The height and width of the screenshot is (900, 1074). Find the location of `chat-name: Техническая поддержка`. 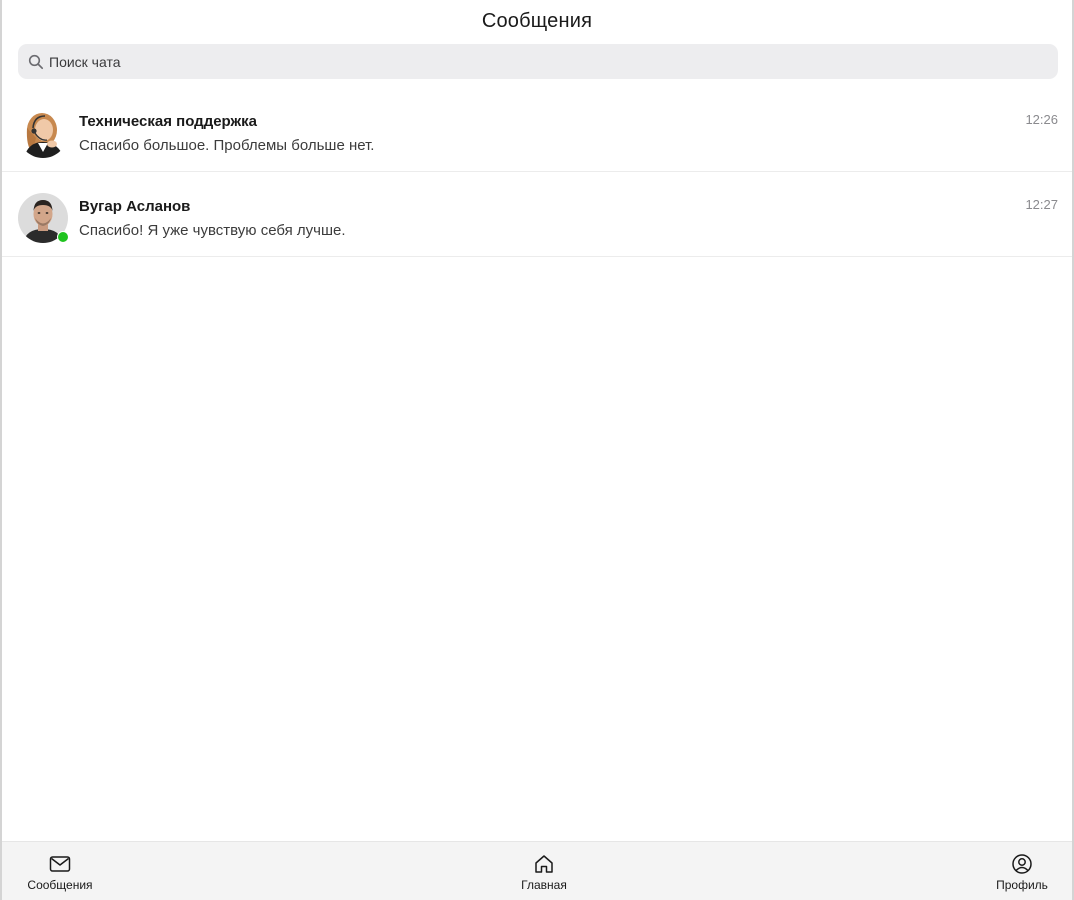

chat-name: Техническая поддержка is located at coordinates (168, 121).